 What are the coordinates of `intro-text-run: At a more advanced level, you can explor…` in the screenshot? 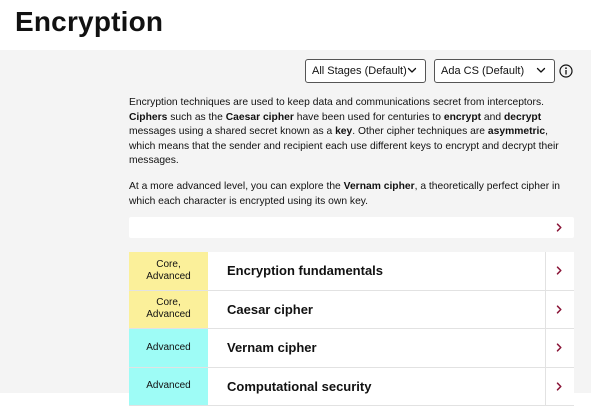 It's located at (236, 186).